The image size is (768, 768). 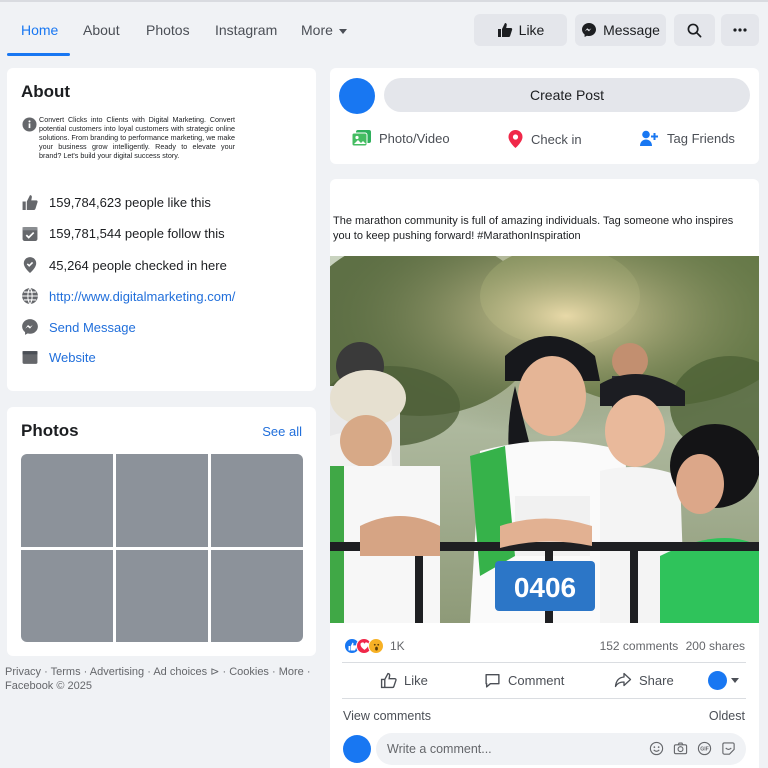 I want to click on globe-icon, so click(x=30, y=296).